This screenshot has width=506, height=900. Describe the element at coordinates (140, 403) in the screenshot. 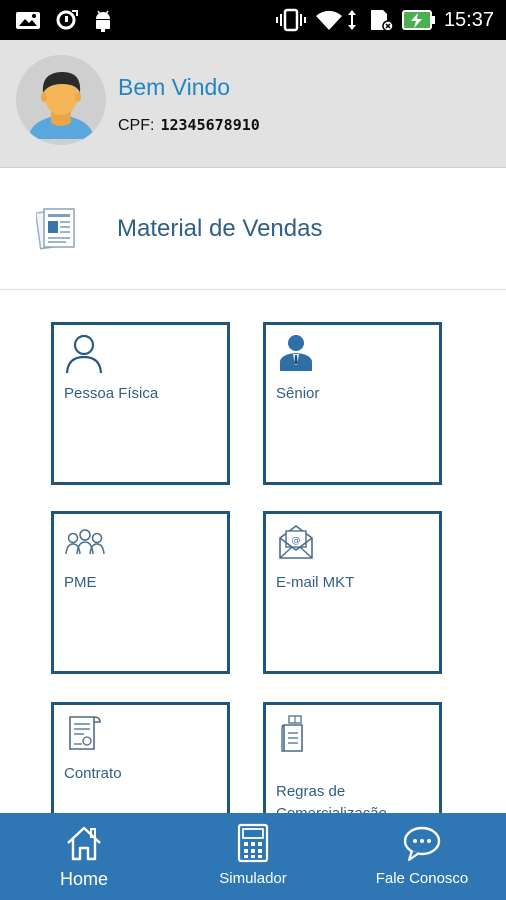

I see `tile-pessoa-fisica: Pessoa Física` at that location.